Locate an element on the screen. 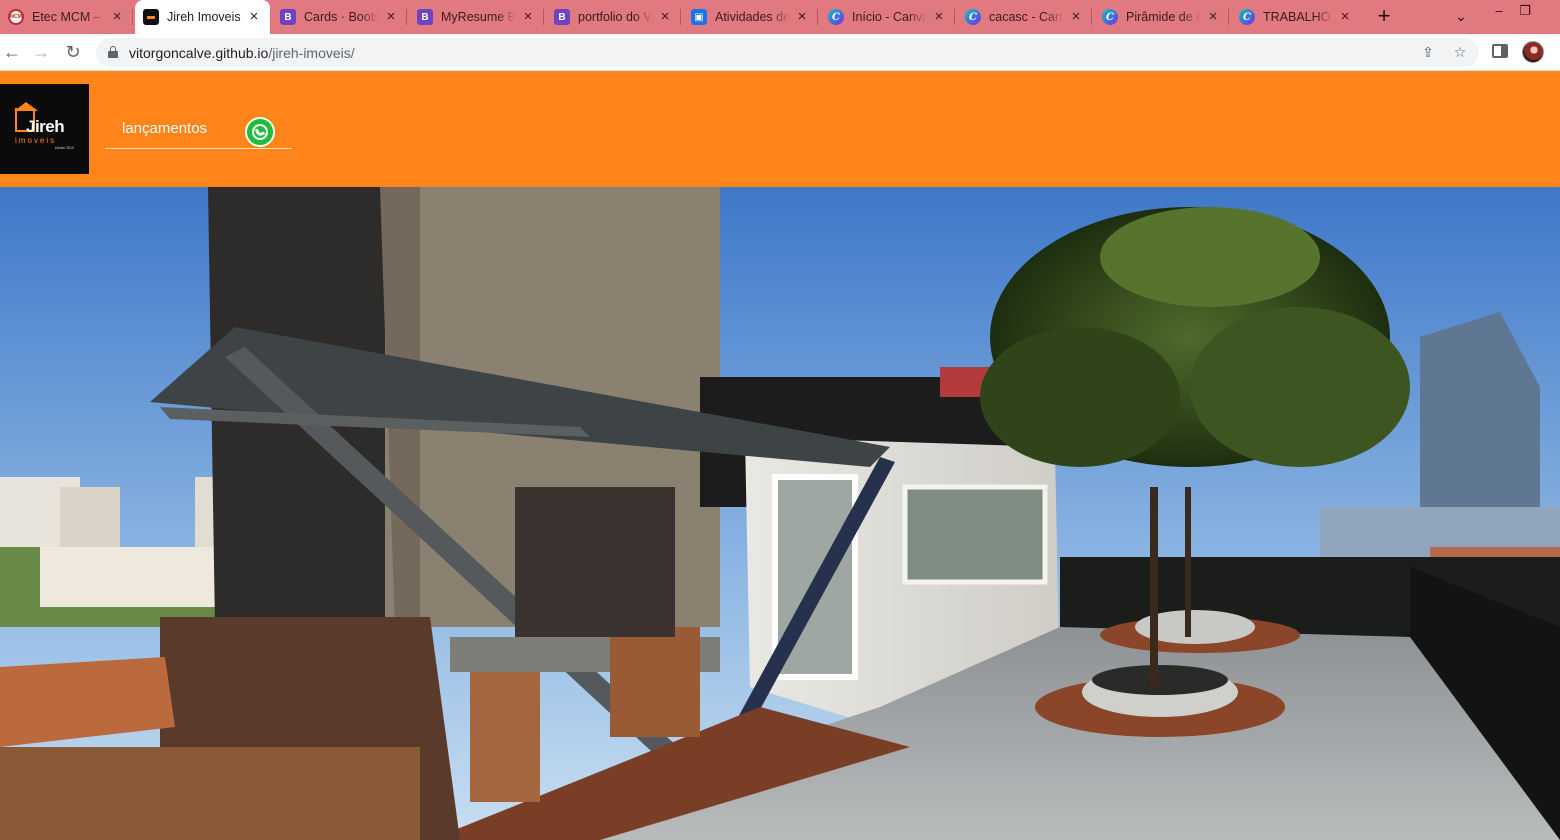 The height and width of the screenshot is (840, 1560). tab-title: Atividades de is located at coordinates (752, 17).